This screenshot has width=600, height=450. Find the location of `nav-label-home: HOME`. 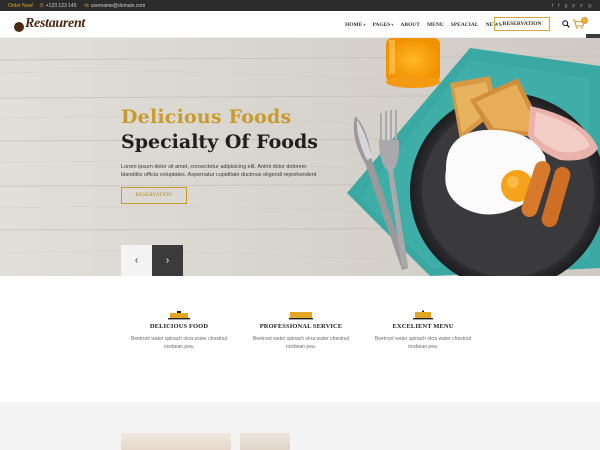

nav-label-home: HOME is located at coordinates (354, 24).